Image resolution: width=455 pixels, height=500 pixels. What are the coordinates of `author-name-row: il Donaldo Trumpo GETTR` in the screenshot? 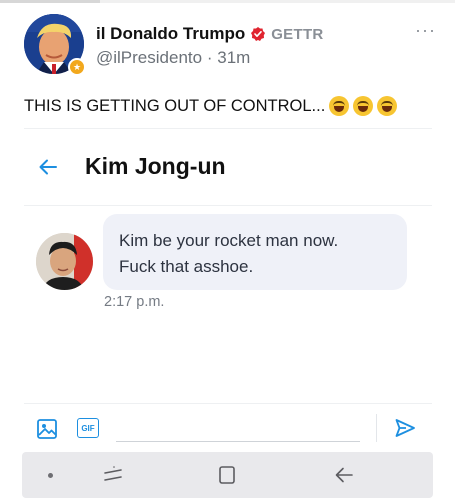 It's located at (210, 34).